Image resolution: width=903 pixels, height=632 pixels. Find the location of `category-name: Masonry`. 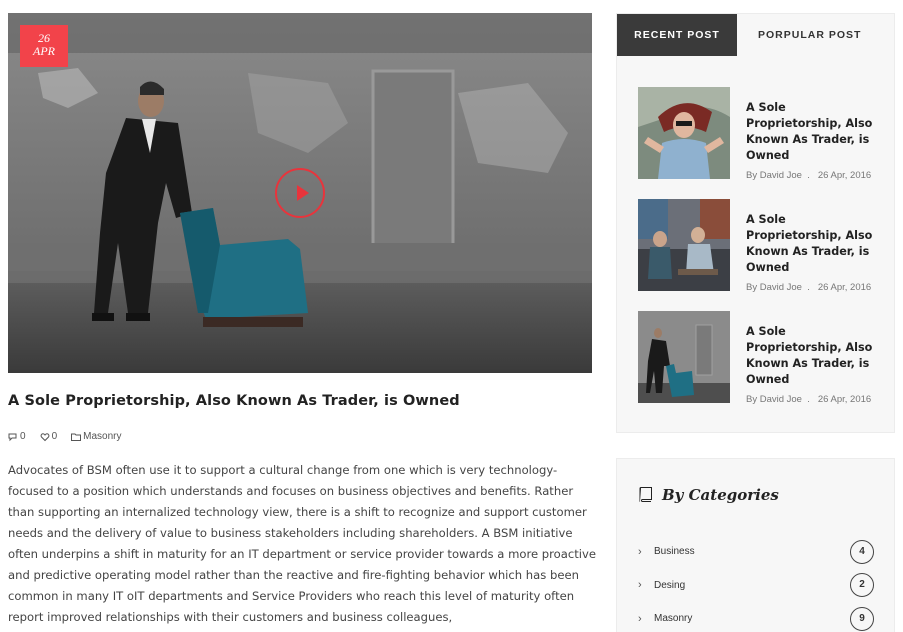

category-name: Masonry is located at coordinates (752, 618).